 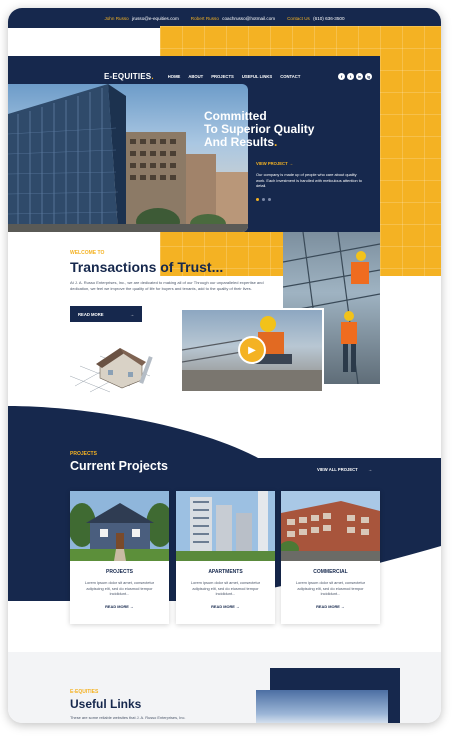 What do you see at coordinates (330, 572) in the screenshot?
I see `card-title: COMMERCIAL` at bounding box center [330, 572].